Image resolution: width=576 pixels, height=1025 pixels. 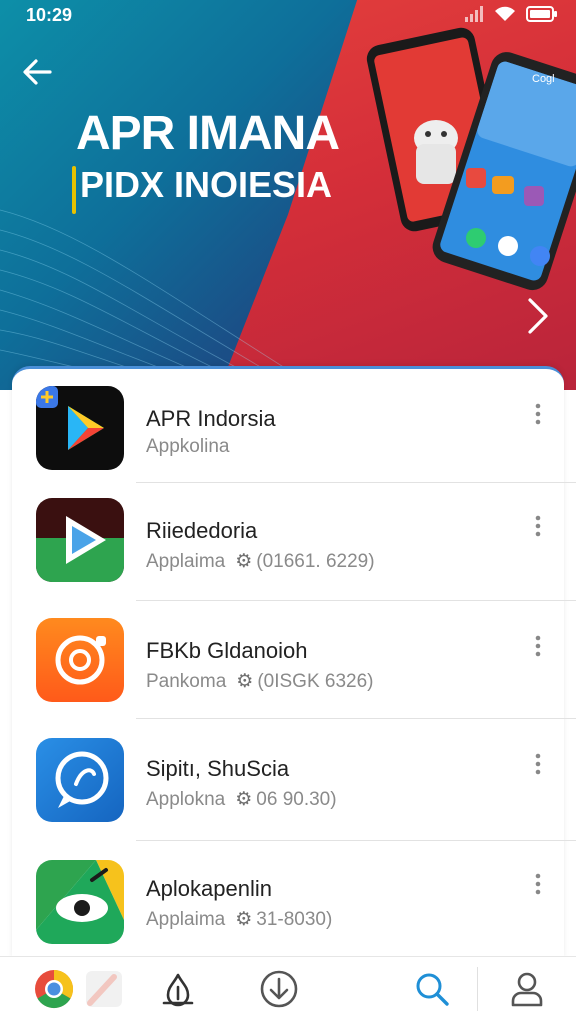 I want to click on search-icon, so click(x=432, y=989).